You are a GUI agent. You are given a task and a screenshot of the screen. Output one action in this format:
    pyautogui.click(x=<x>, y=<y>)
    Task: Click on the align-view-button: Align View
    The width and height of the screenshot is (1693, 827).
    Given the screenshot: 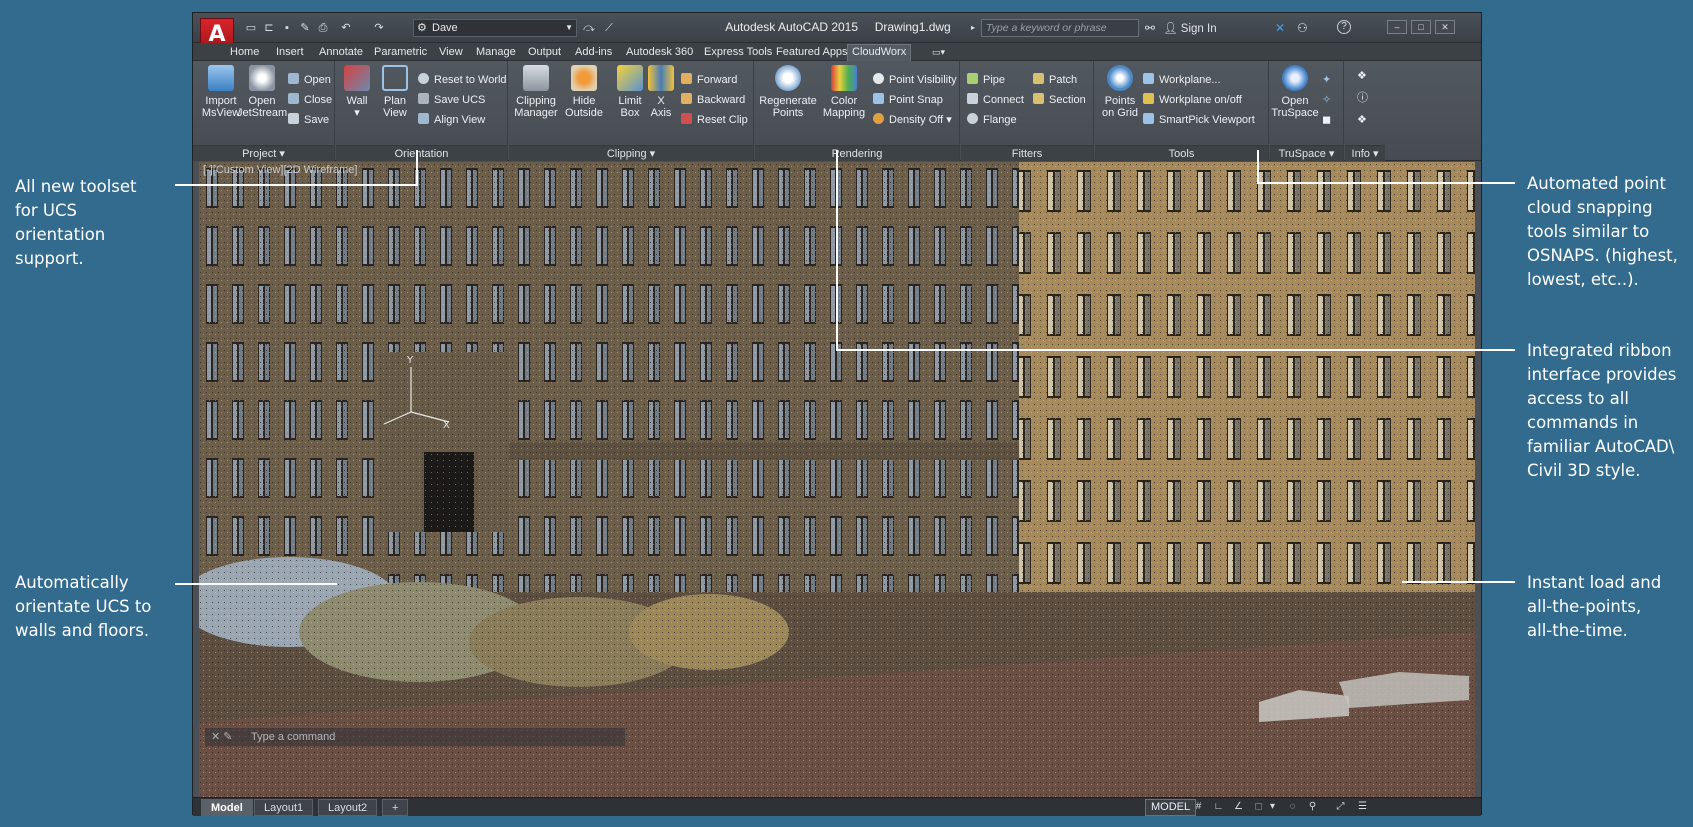 What is the action you would take?
    pyautogui.click(x=451, y=120)
    